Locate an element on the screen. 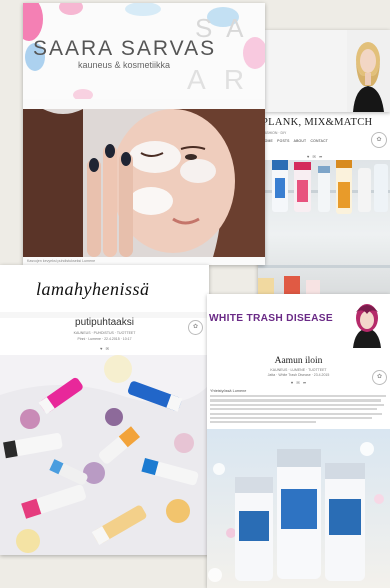 The image size is (390, 588). nav-posts: POSTS is located at coordinates (283, 141).